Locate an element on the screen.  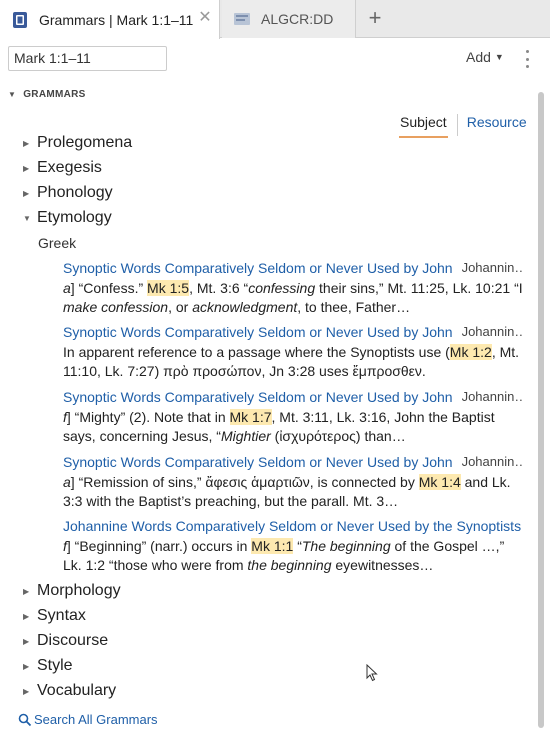
reference-highlight: Mk 1:7 is located at coordinates (250, 417).